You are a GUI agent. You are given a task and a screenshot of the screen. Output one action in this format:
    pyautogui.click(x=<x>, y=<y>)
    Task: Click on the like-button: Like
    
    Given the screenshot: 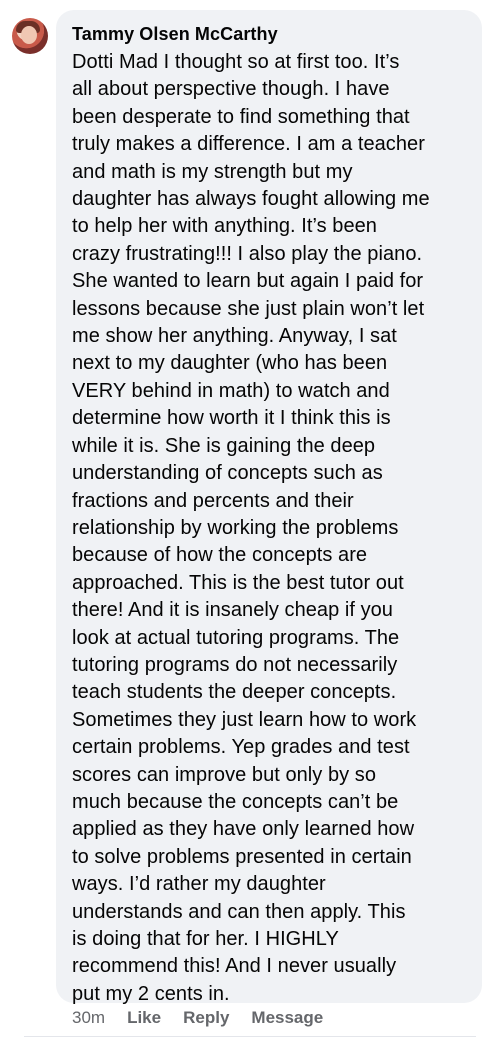 What is the action you would take?
    pyautogui.click(x=144, y=1018)
    